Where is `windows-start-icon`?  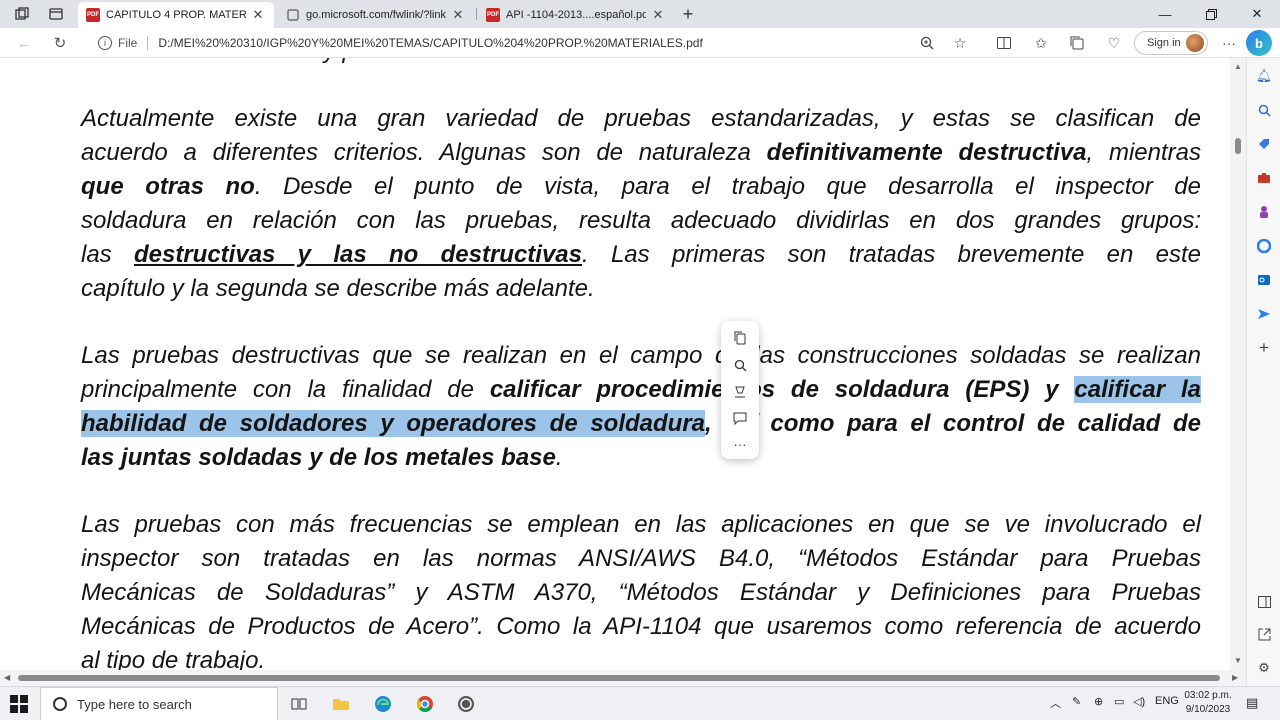 windows-start-icon is located at coordinates (19, 704).